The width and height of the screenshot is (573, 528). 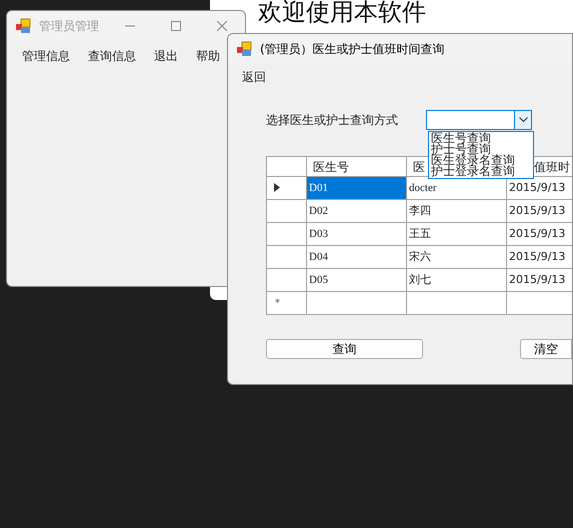 I want to click on query-mode-dropdown, so click(x=479, y=120).